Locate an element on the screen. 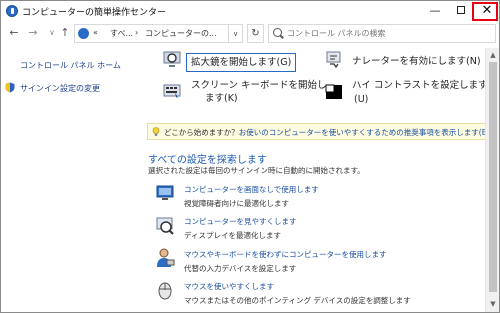  make-mouse-easier-desc: マウスまたはその他のポインティング デバイスの設定を調整します is located at coordinates (297, 300).